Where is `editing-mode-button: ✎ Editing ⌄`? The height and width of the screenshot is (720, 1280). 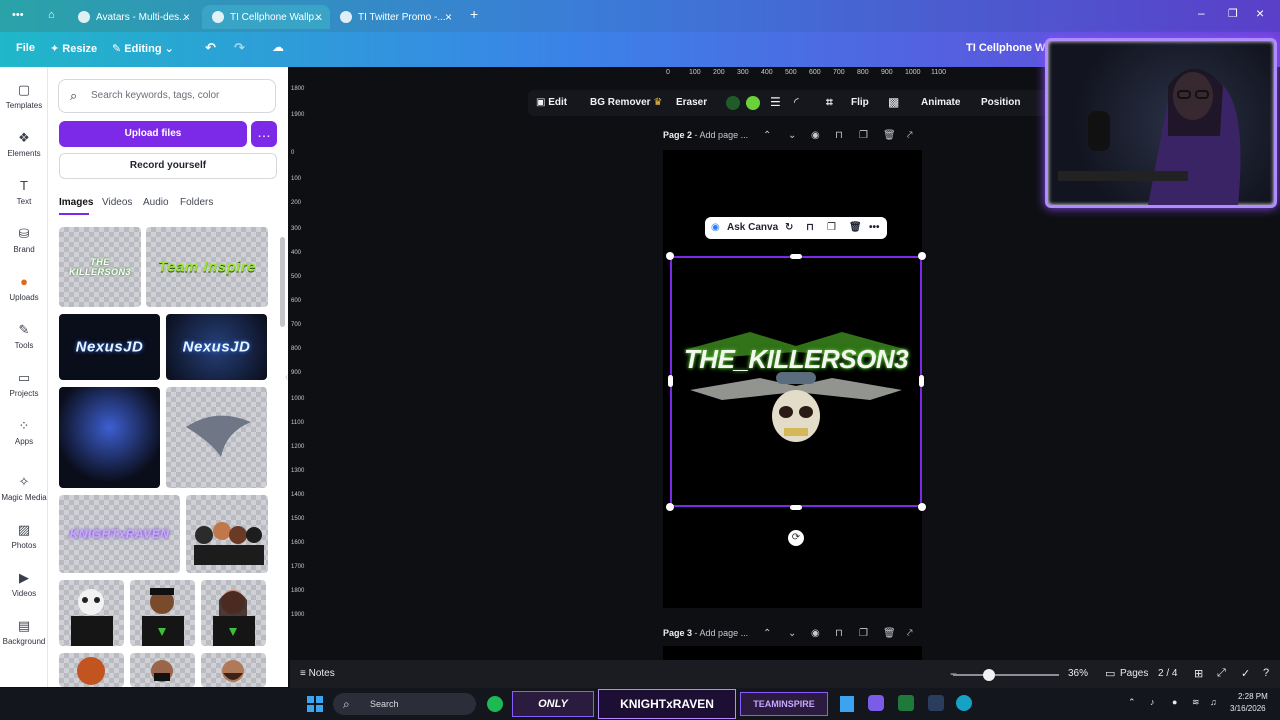
editing-mode-button: ✎ Editing ⌄ is located at coordinates (143, 48).